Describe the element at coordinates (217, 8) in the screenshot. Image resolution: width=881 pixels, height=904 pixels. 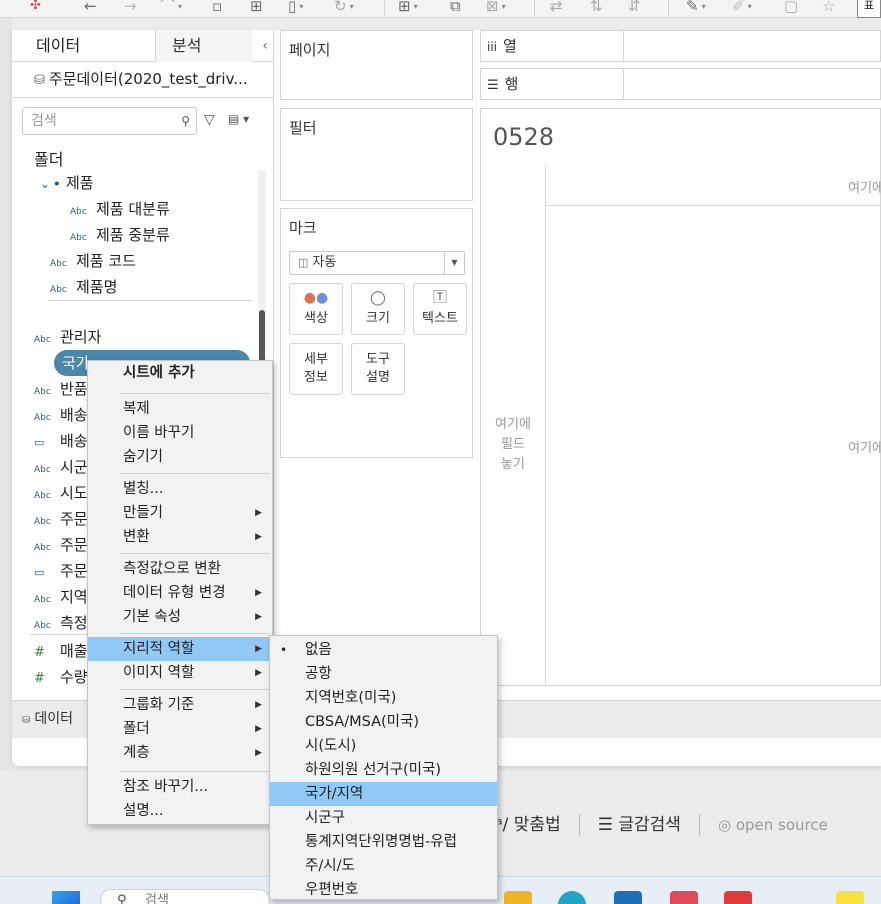
I see `save-icon: ▫` at that location.